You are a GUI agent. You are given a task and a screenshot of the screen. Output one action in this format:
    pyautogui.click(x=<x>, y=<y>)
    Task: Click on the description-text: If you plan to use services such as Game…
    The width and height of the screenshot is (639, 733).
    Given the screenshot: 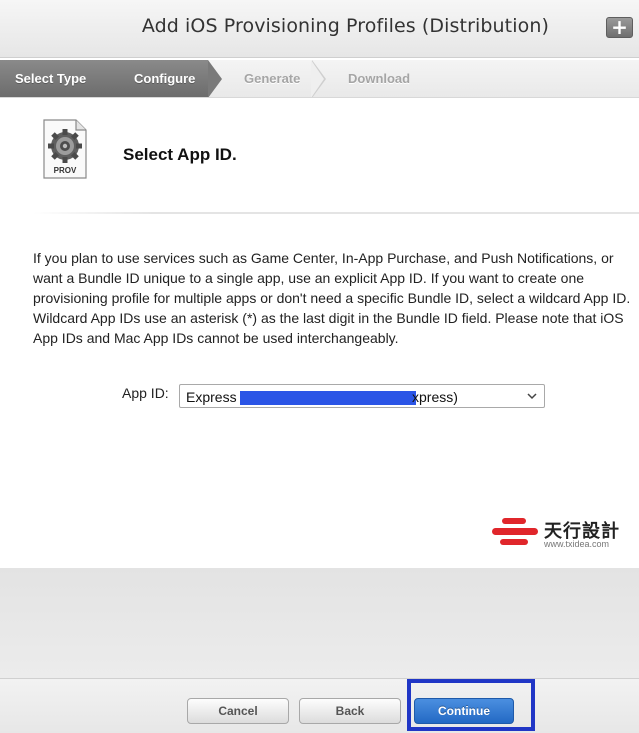 What is the action you would take?
    pyautogui.click(x=332, y=298)
    